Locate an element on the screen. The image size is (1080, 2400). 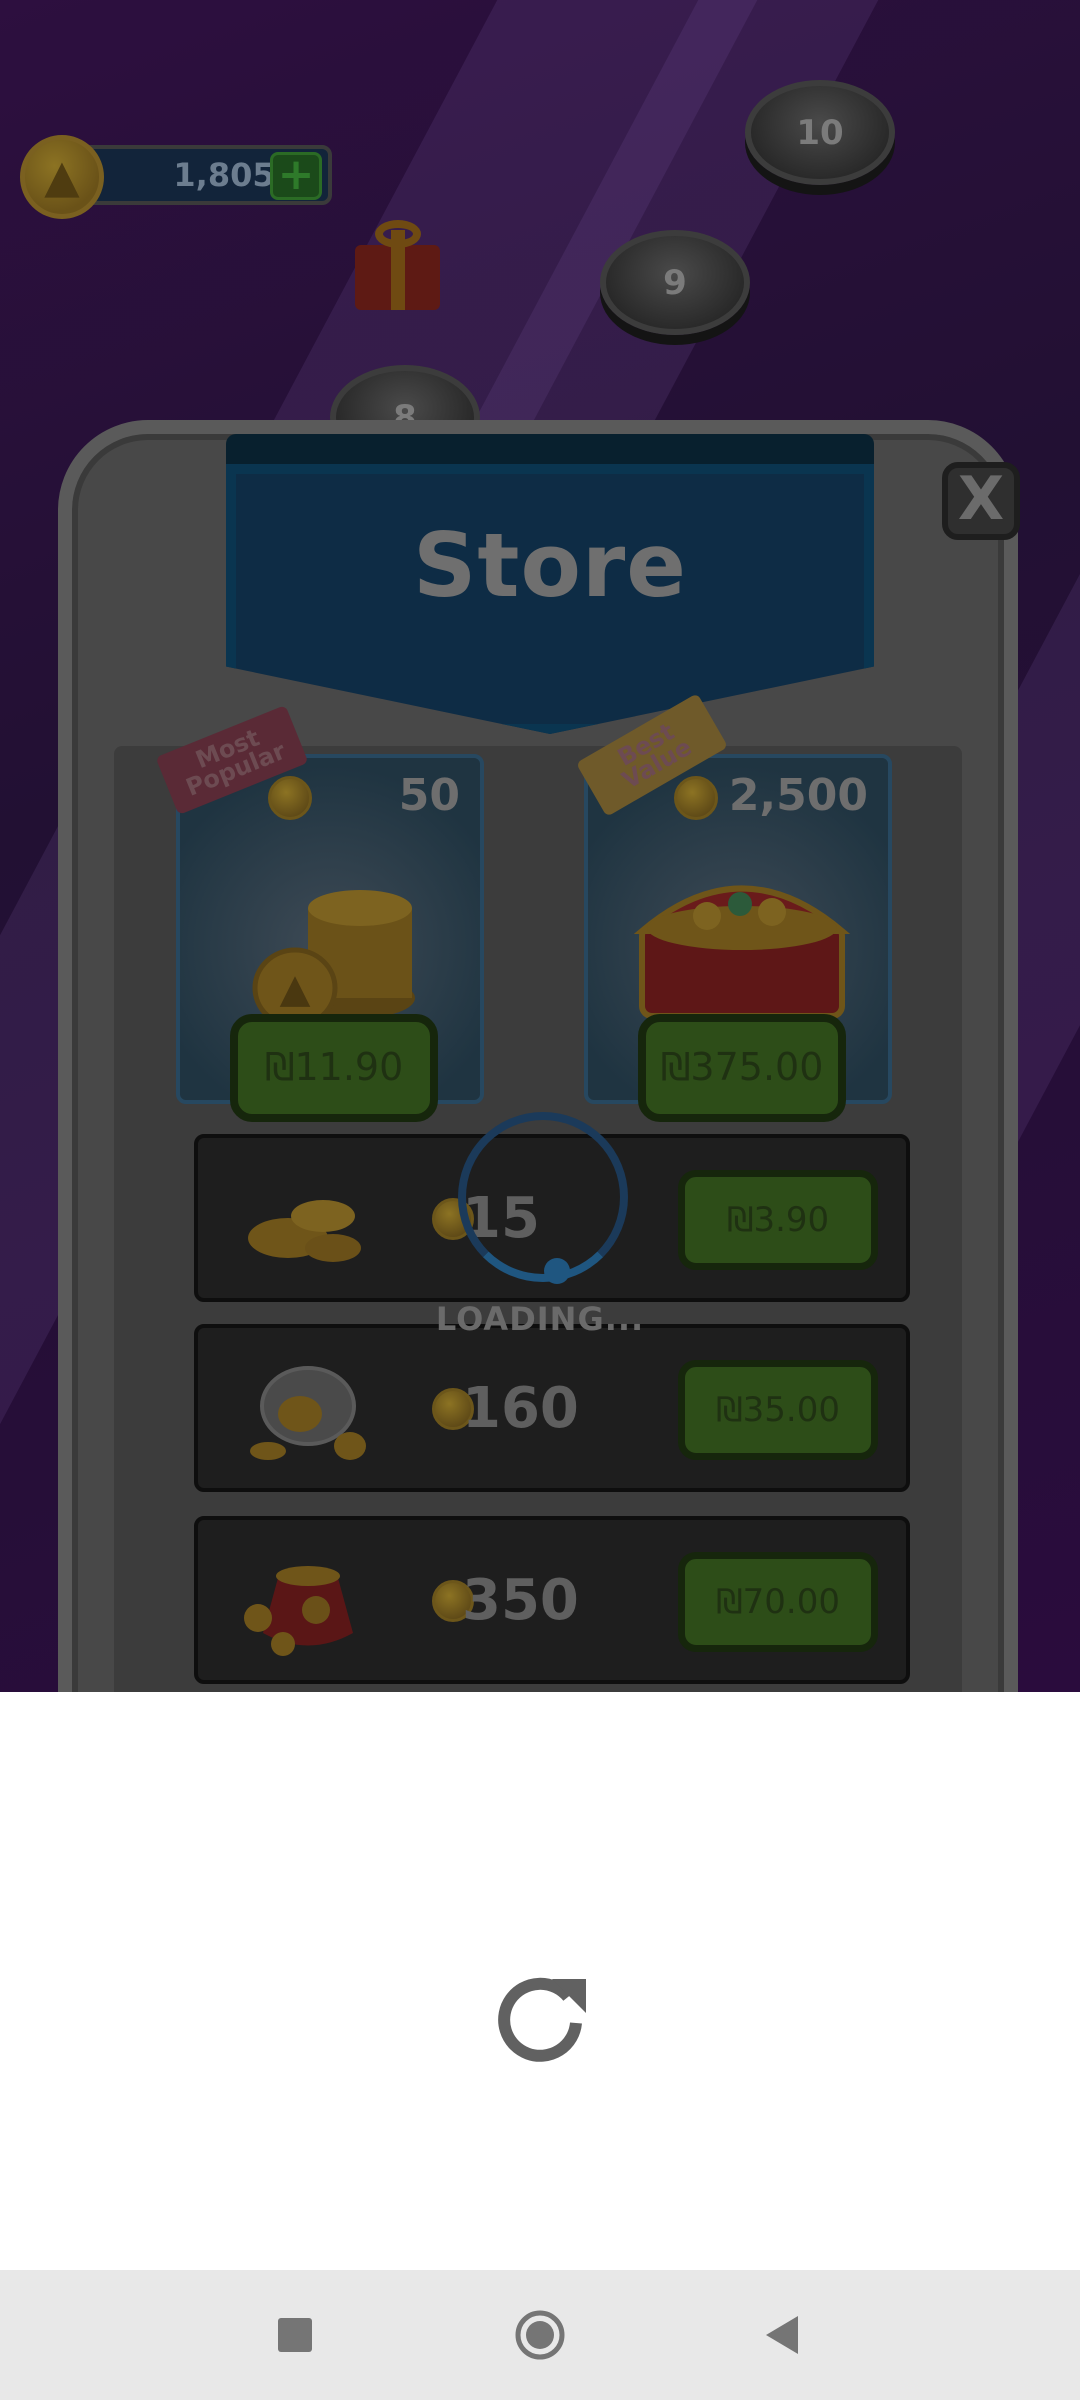
pack-amount: 50 is located at coordinates (429, 795).